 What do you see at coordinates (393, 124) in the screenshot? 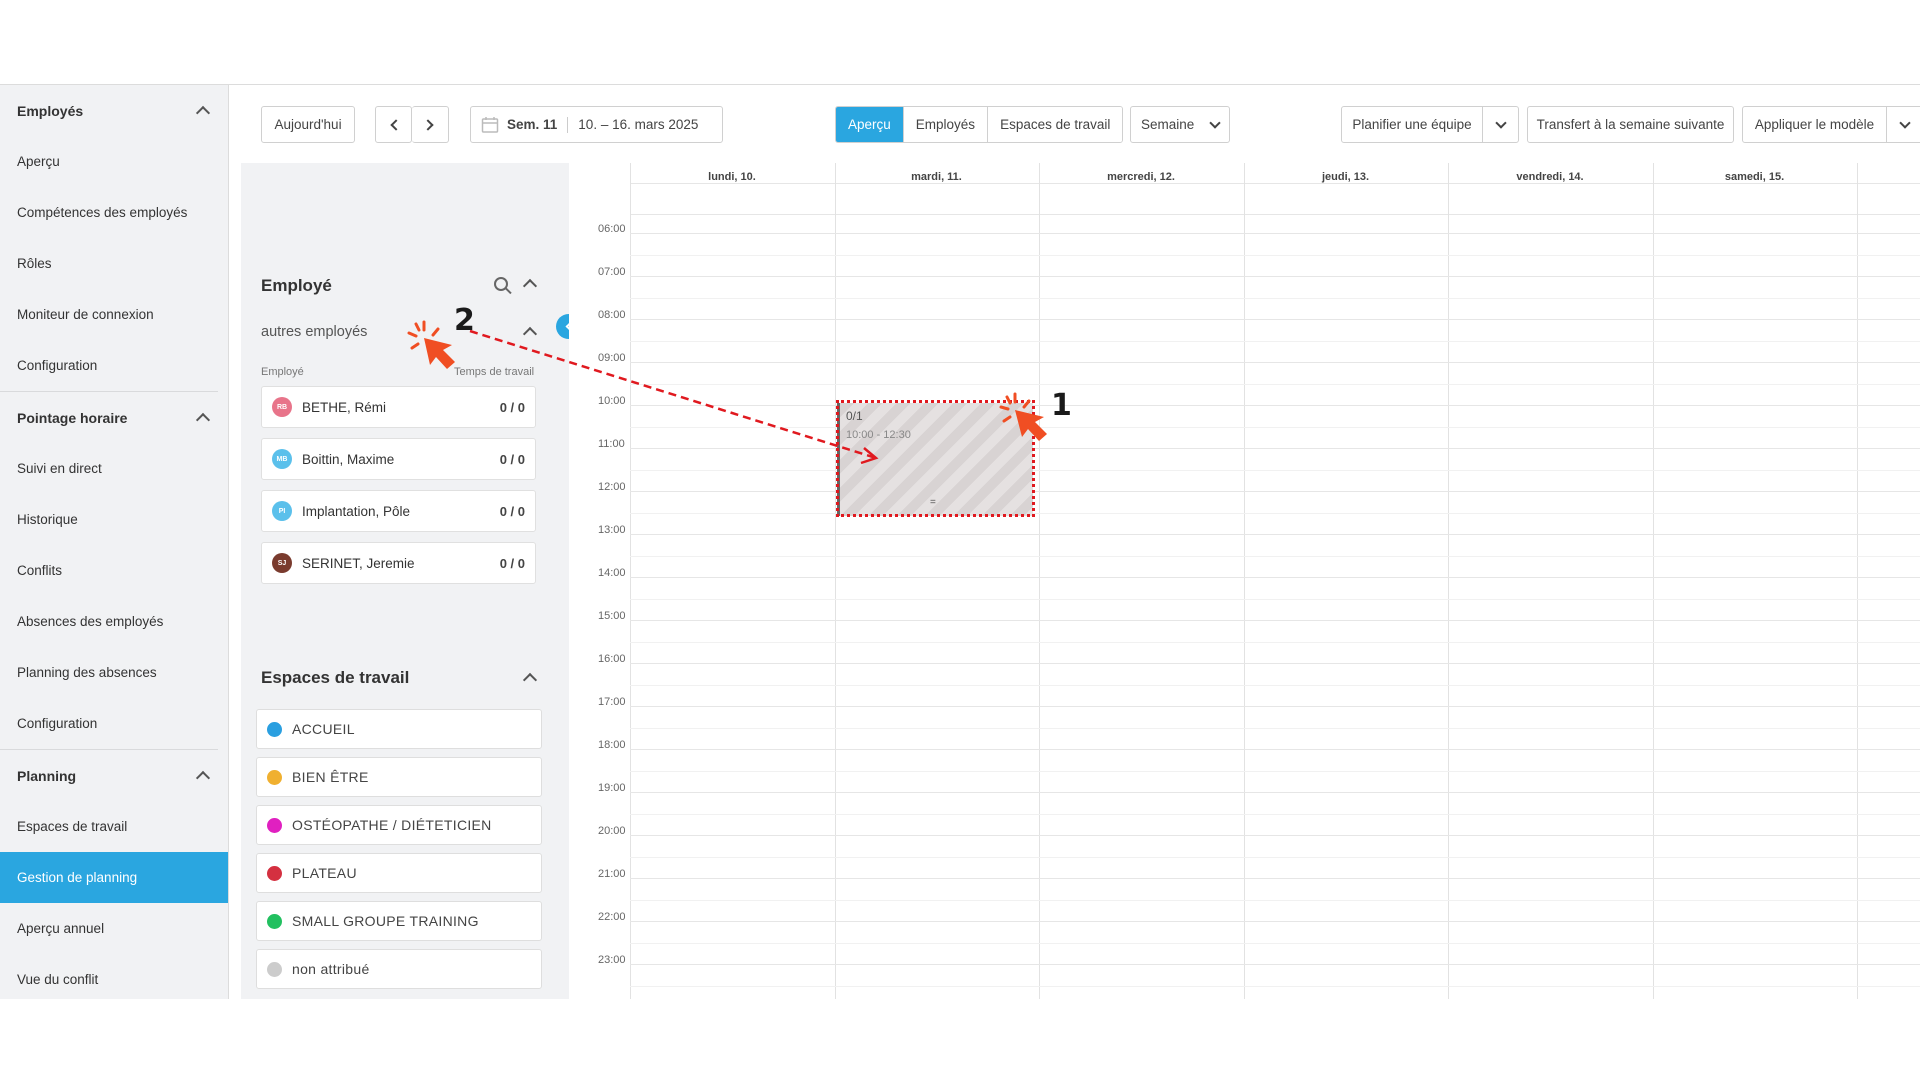
I see `prev-week-button` at bounding box center [393, 124].